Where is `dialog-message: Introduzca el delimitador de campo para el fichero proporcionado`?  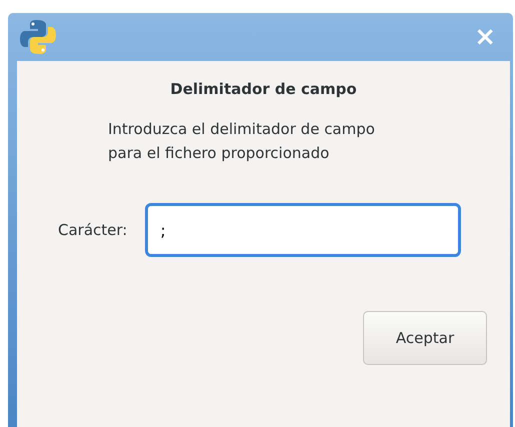 dialog-message: Introduzca el delimitador de campo para el fichero proporcionado is located at coordinates (242, 141).